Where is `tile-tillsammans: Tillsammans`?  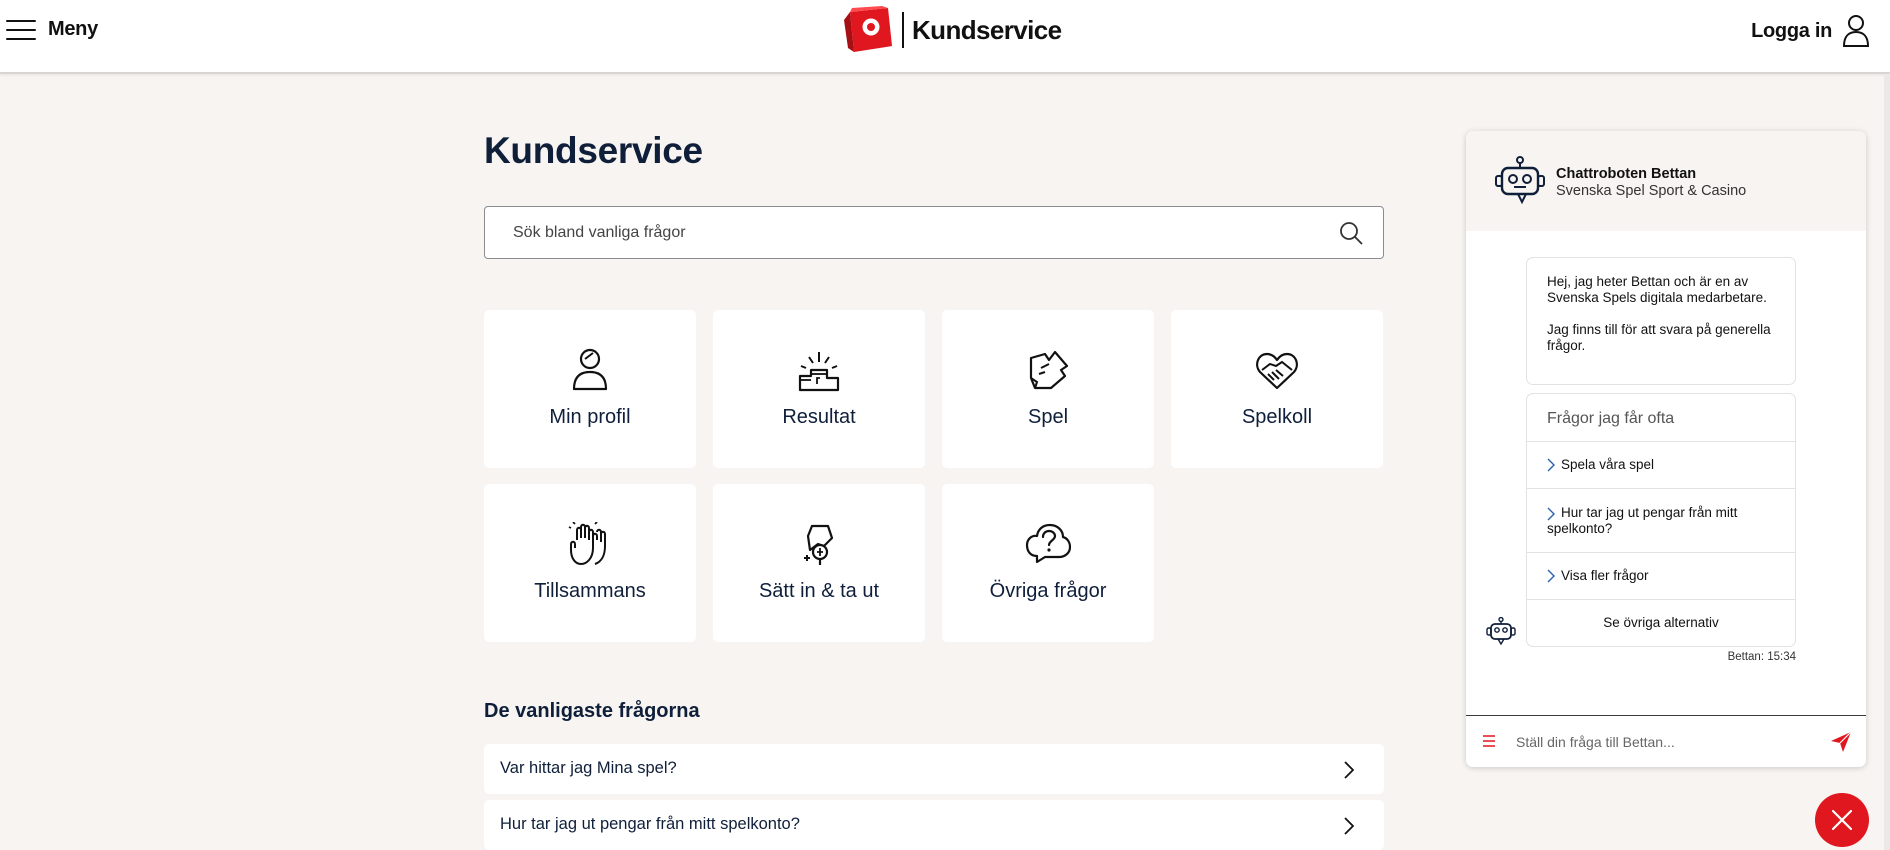
tile-tillsammans: Tillsammans is located at coordinates (590, 563).